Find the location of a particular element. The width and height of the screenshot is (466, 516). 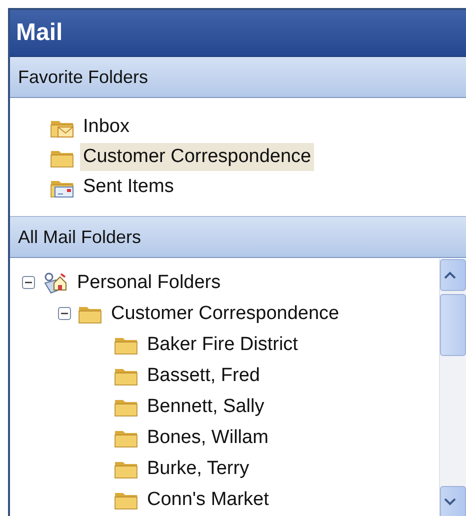

folder-item: Baker Fire District is located at coordinates (222, 344).